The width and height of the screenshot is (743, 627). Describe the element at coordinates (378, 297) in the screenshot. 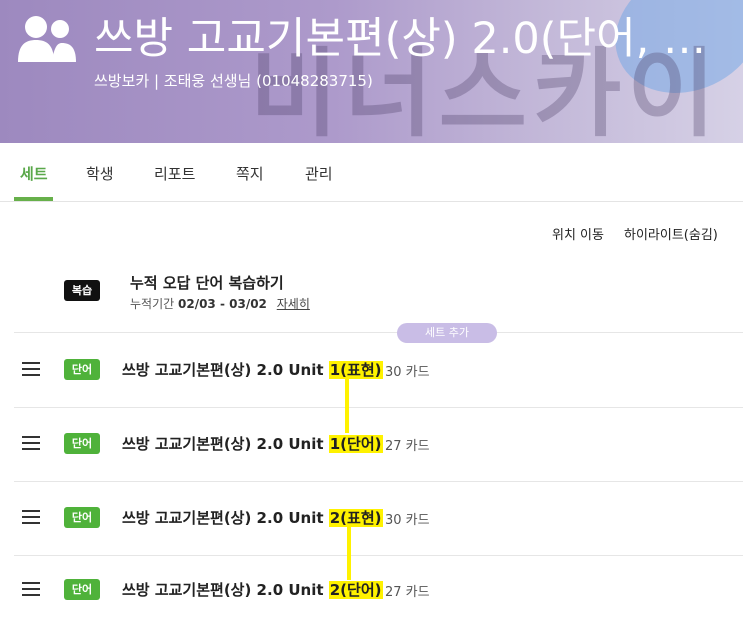

I see `cumulative-review-item: 복습 누적 오답 단어 복습하기 누적기간 02/03 - 03/02 자세히` at that location.